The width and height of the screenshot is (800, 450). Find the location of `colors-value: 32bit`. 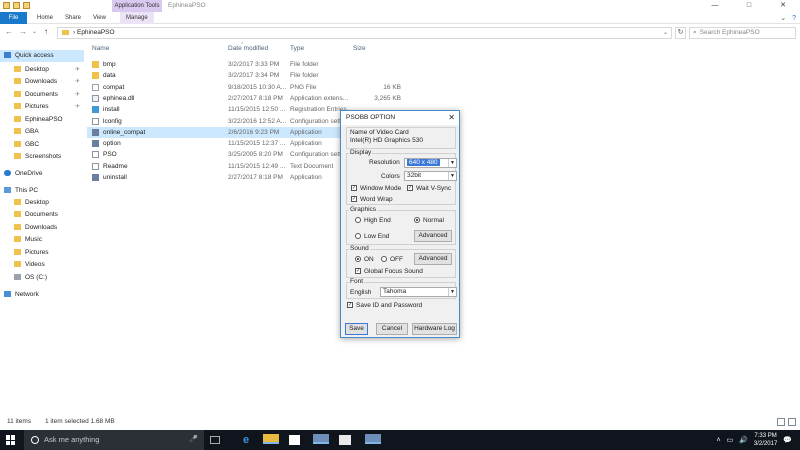

colors-value: 32bit is located at coordinates (414, 175).